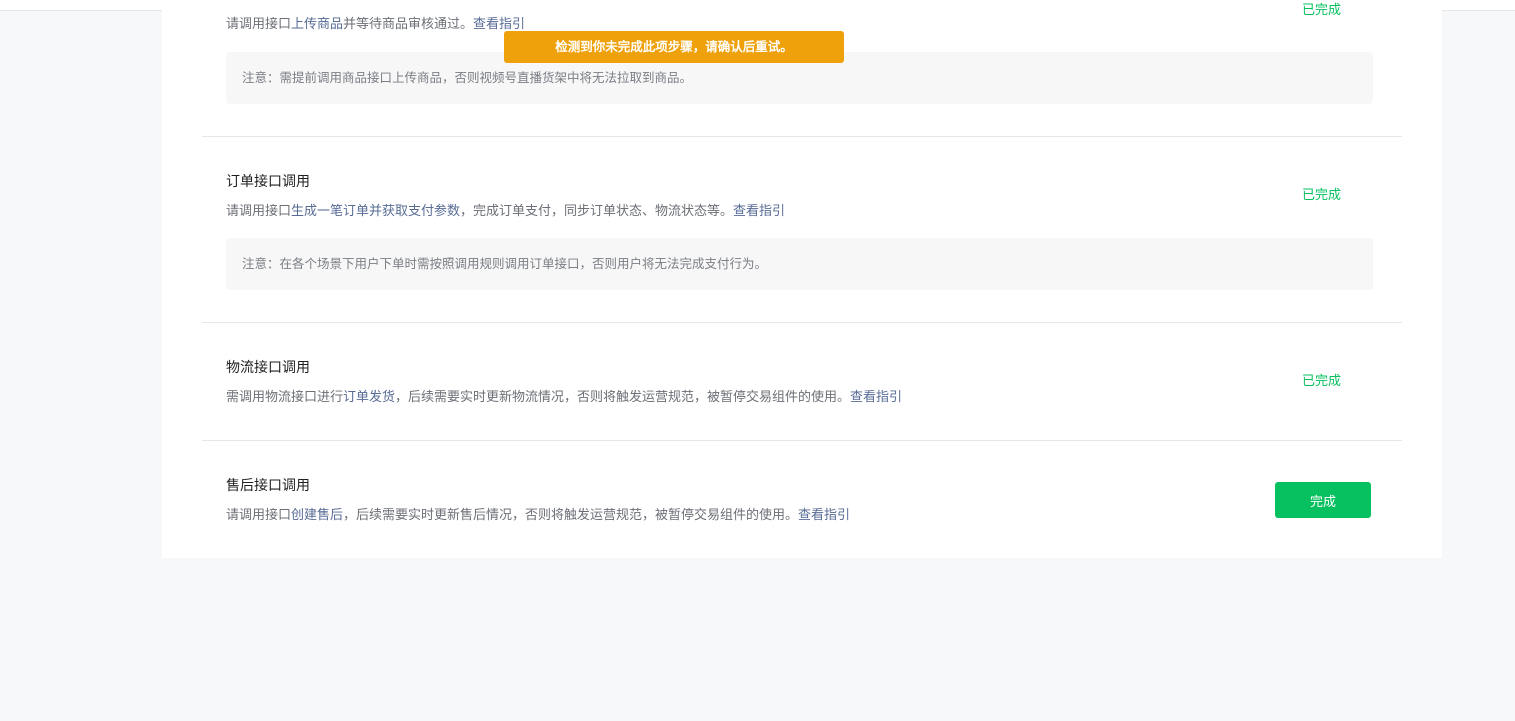 This screenshot has width=1515, height=721. Describe the element at coordinates (1323, 500) in the screenshot. I see `complete-button: 完成` at that location.